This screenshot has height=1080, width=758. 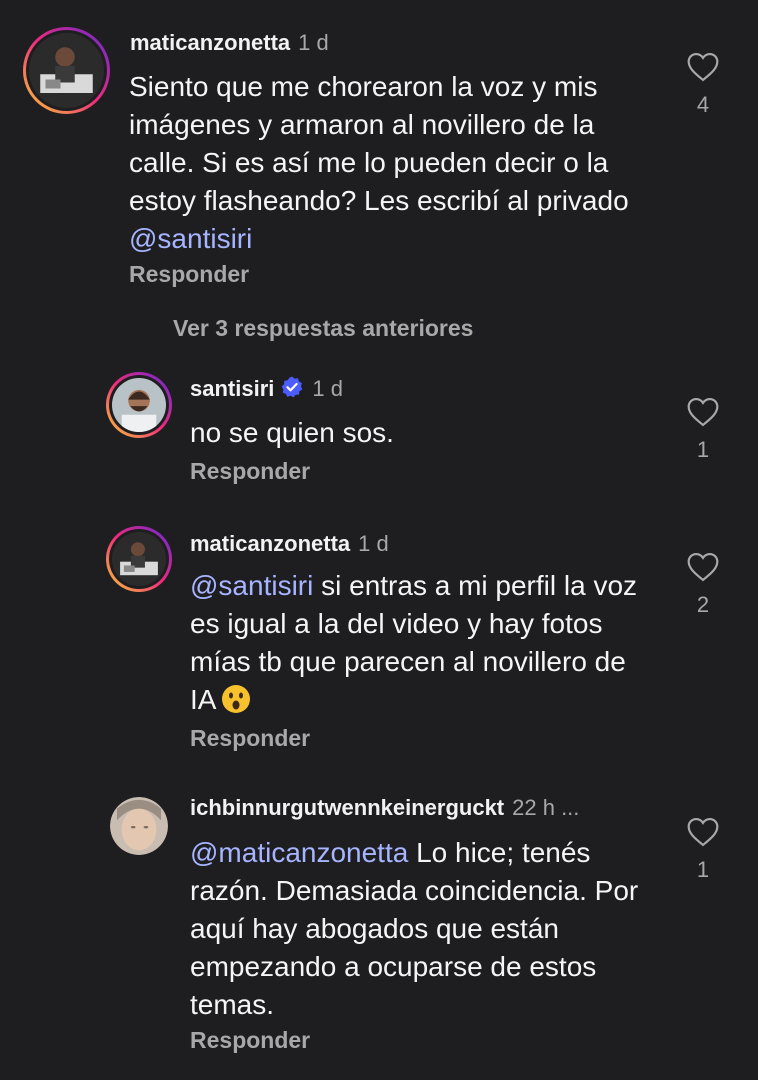 I want to click on view-previous-replies-button: Ver 3 respuestas anteriores, so click(x=323, y=328).